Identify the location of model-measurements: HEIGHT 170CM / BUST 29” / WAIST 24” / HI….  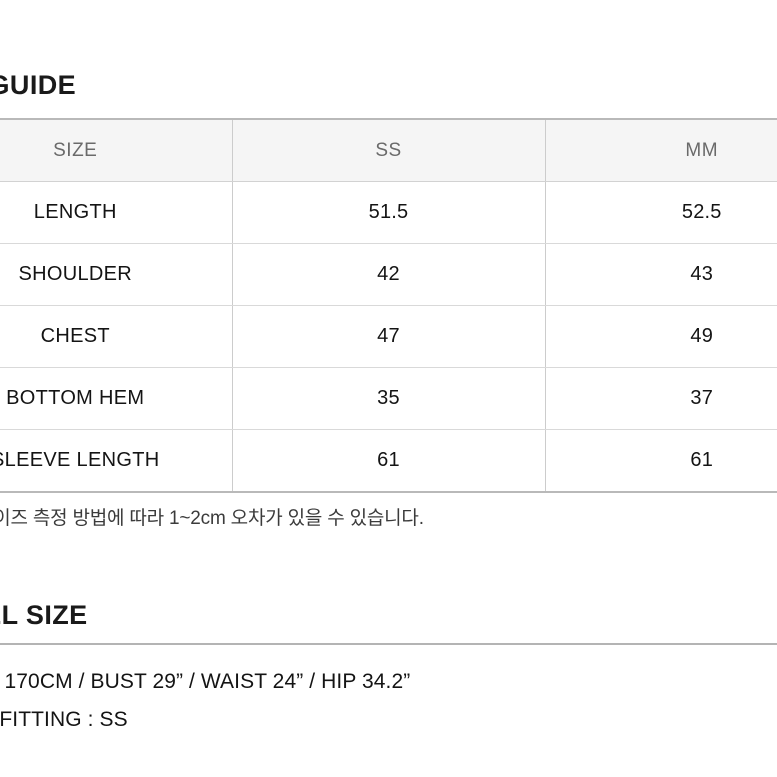
(205, 681).